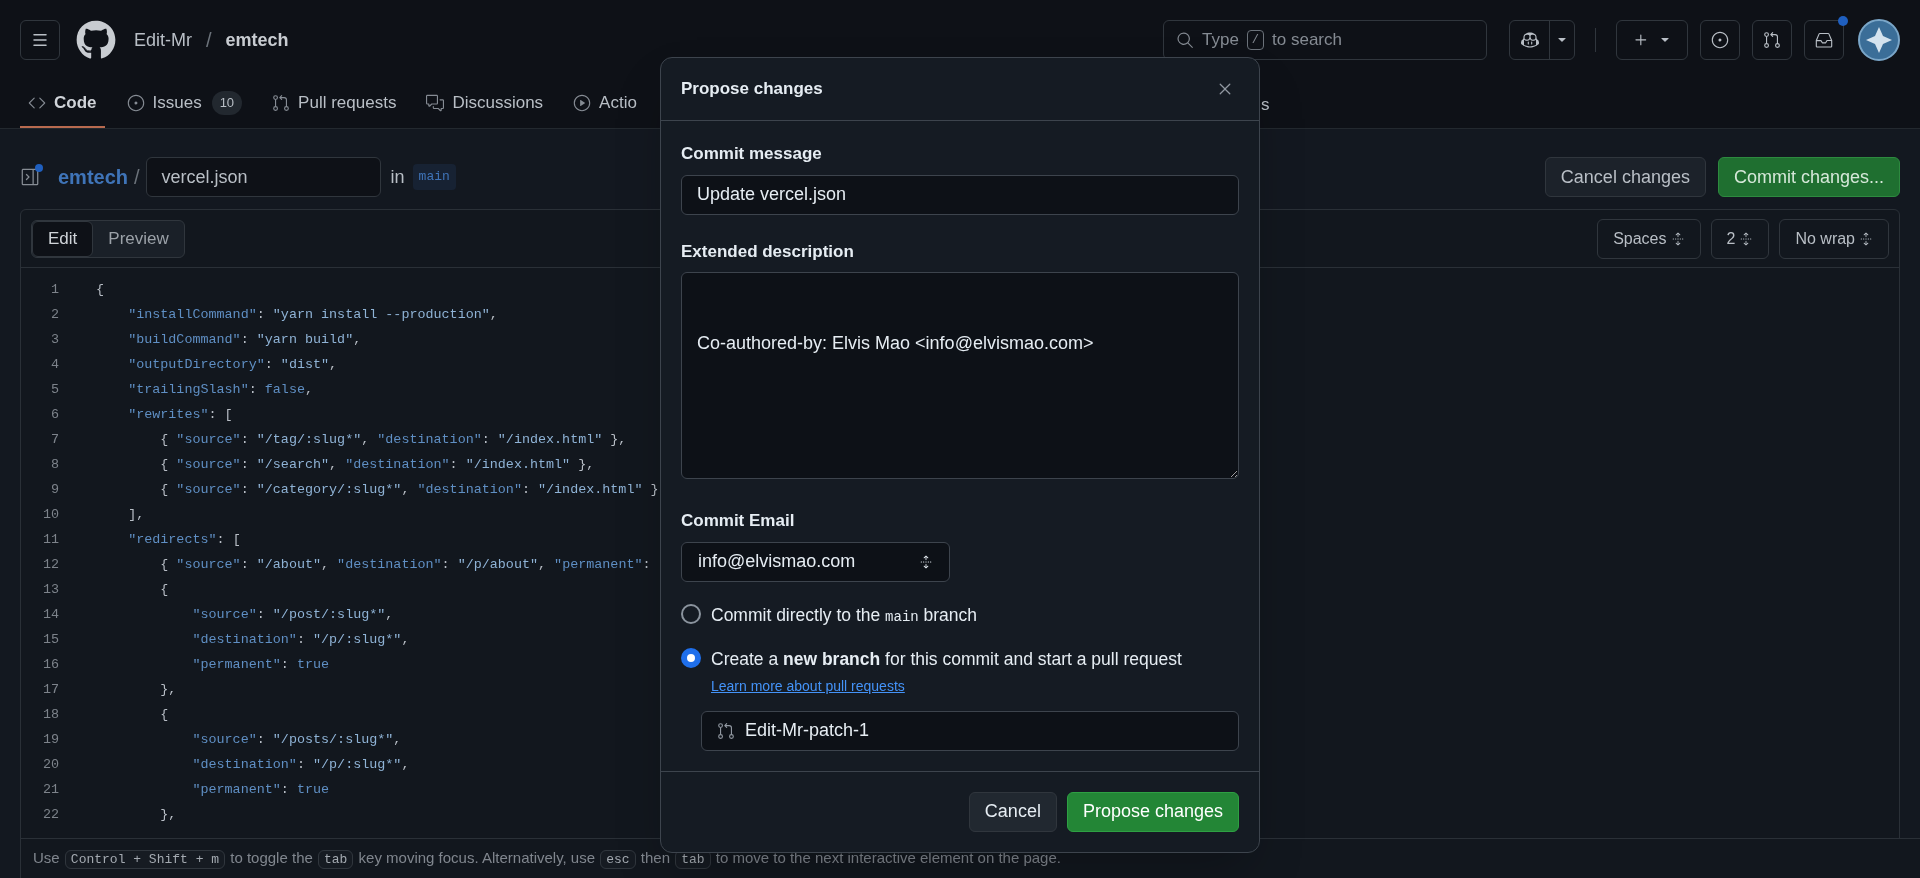  What do you see at coordinates (312, 315) in the screenshot?
I see `code-line: "installCommand": "yarn install --production",` at bounding box center [312, 315].